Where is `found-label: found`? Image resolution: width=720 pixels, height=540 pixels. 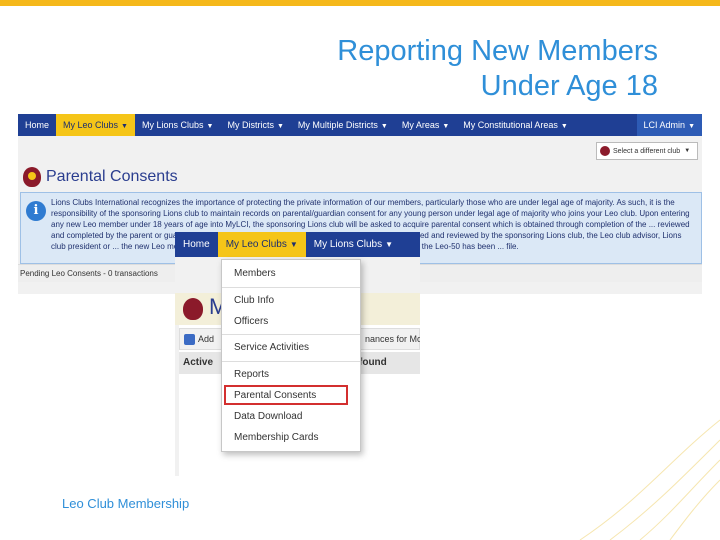 found-label: found is located at coordinates (373, 362).